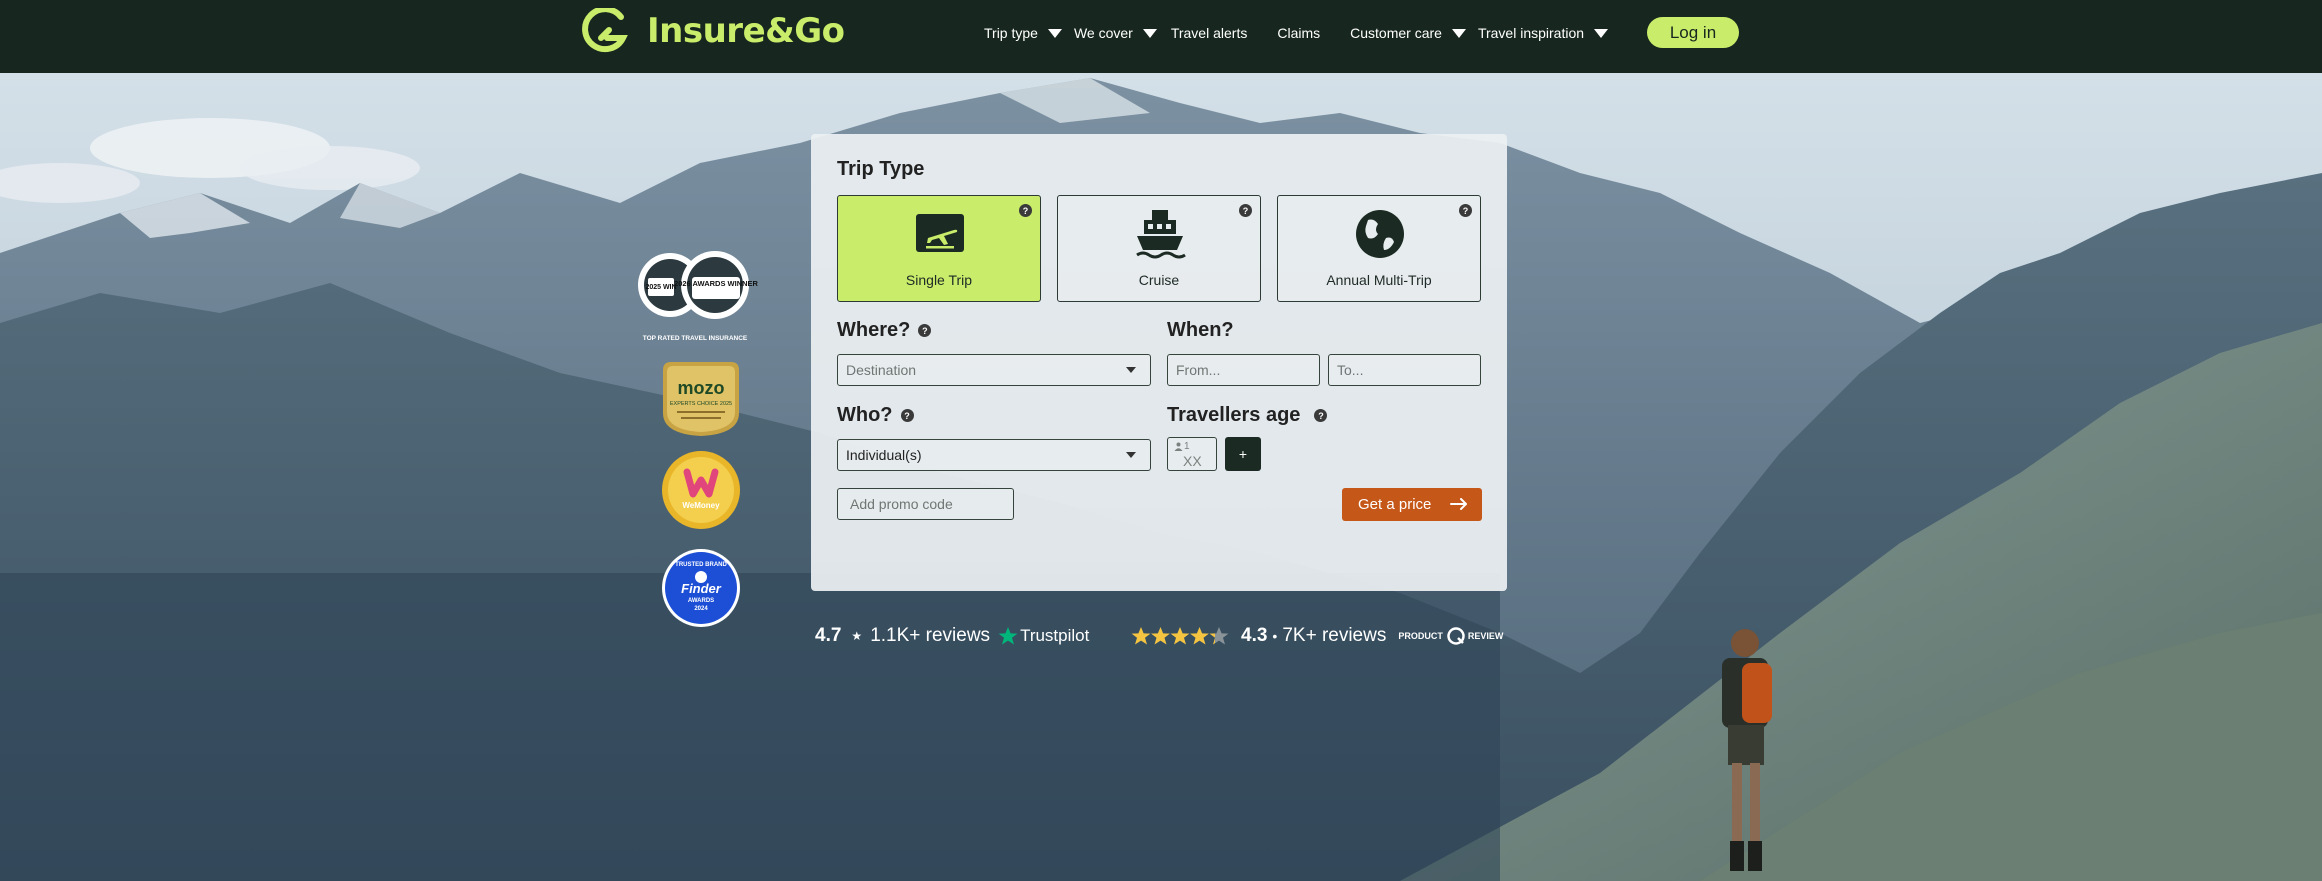  Describe the element at coordinates (701, 490) in the screenshot. I see `wemoney-badge: WeMoney` at that location.